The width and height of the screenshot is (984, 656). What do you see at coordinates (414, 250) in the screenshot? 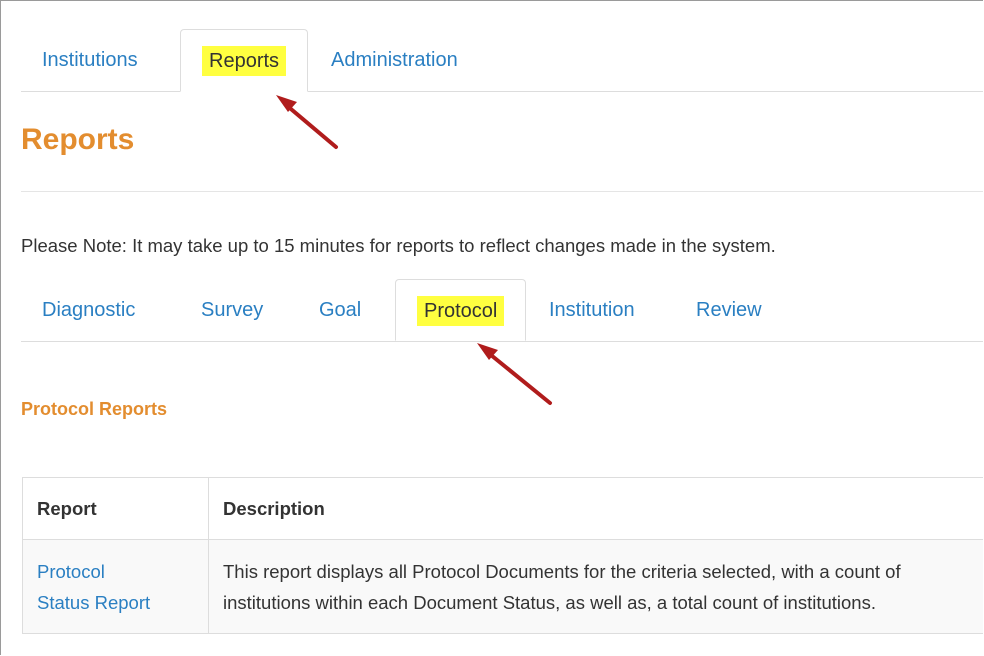
I see `annotation-arrows` at bounding box center [414, 250].